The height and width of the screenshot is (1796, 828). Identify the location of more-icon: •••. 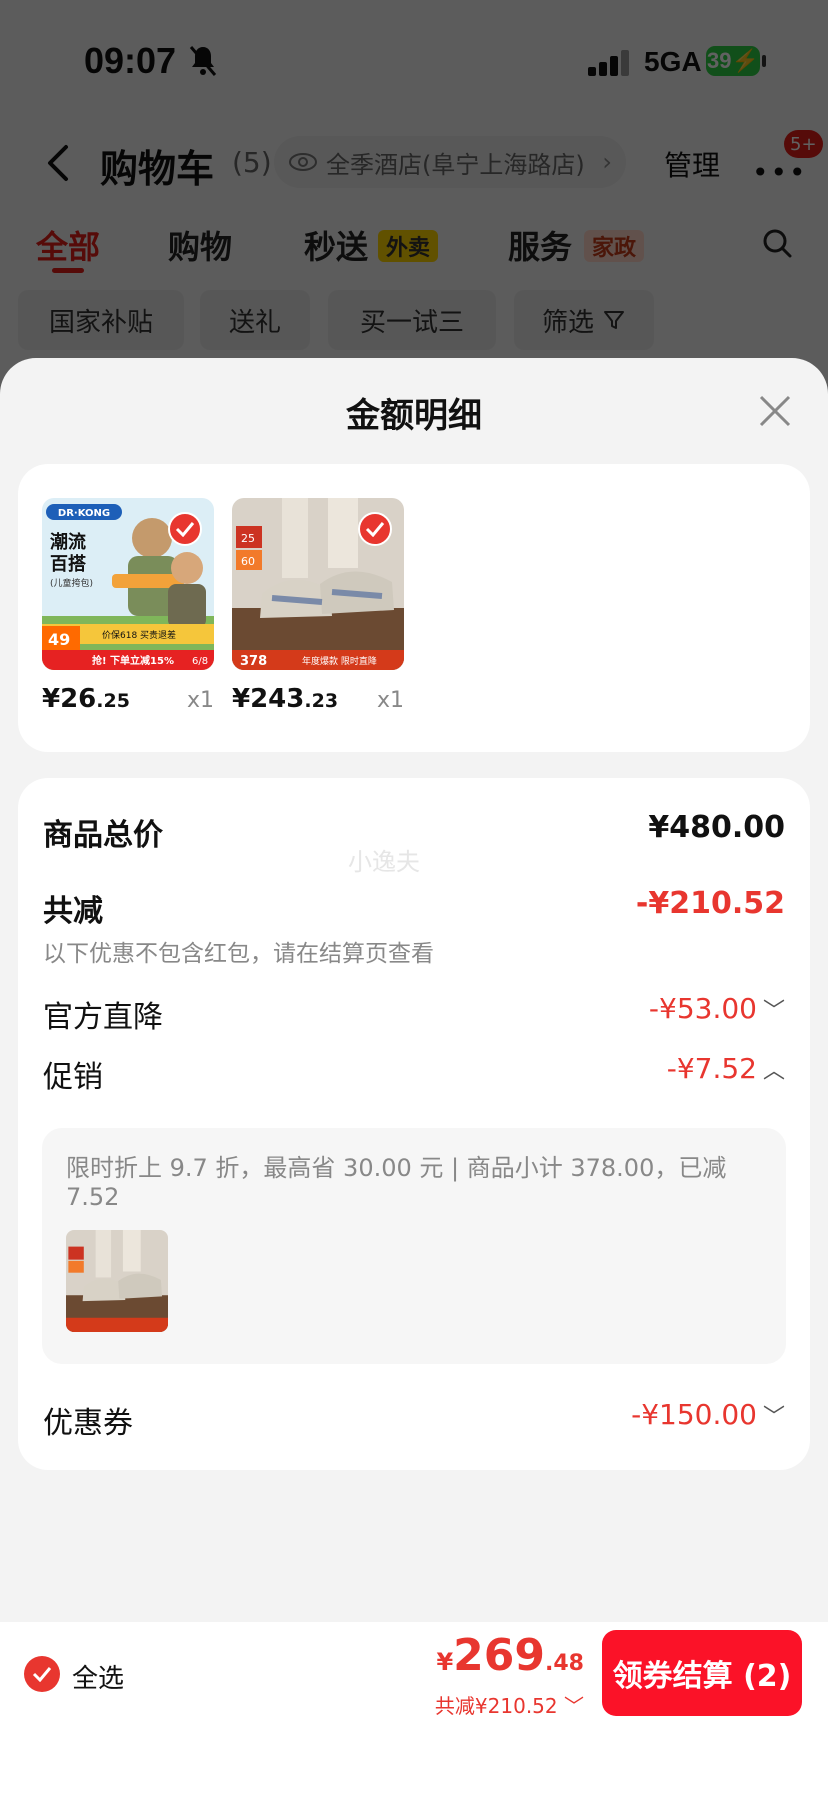
(780, 172).